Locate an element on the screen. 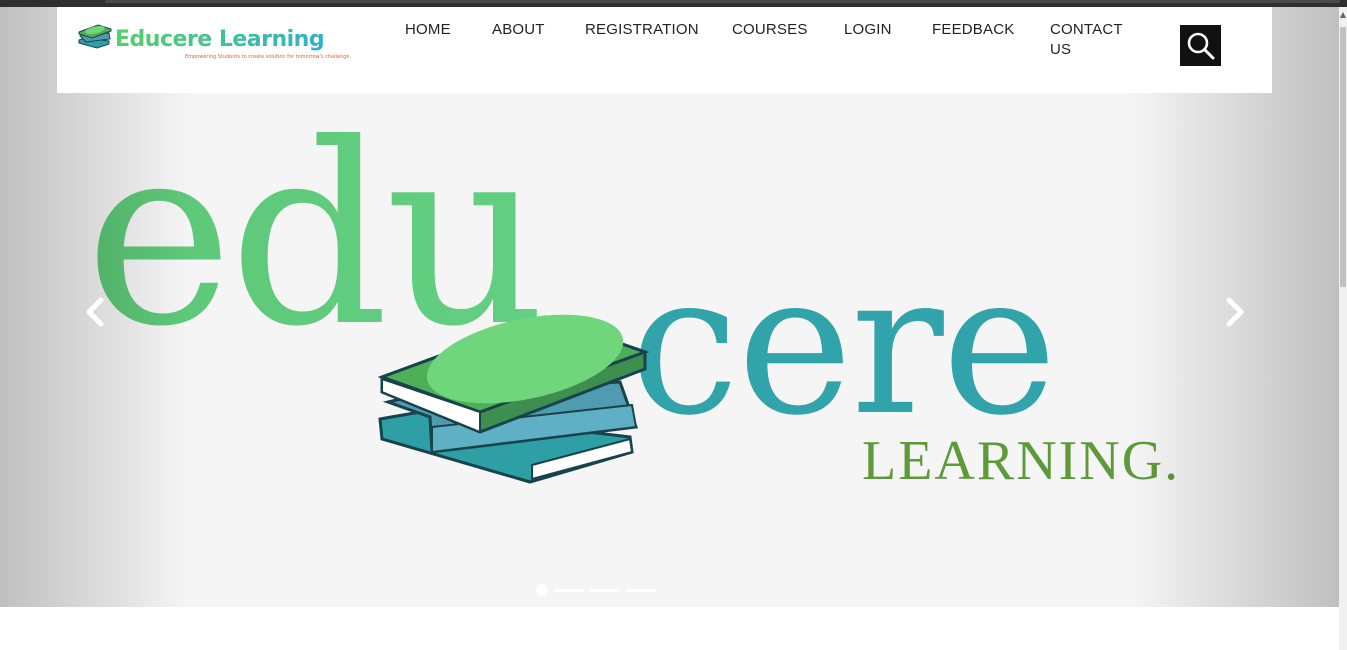 The image size is (1347, 650). nav-about: ABOUT is located at coordinates (518, 30).